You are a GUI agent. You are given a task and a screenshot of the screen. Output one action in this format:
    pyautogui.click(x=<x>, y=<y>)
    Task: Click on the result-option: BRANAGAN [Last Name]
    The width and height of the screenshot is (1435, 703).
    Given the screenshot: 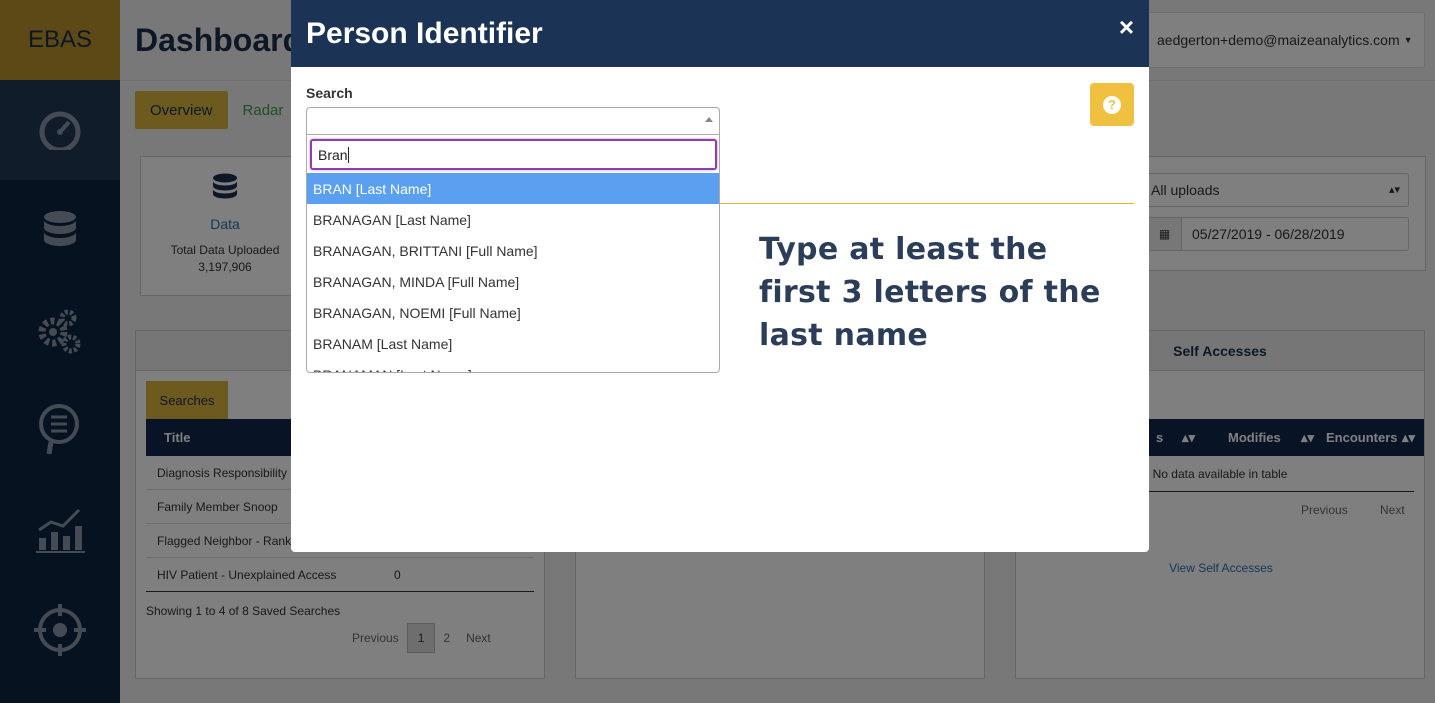 What is the action you would take?
    pyautogui.click(x=513, y=219)
    